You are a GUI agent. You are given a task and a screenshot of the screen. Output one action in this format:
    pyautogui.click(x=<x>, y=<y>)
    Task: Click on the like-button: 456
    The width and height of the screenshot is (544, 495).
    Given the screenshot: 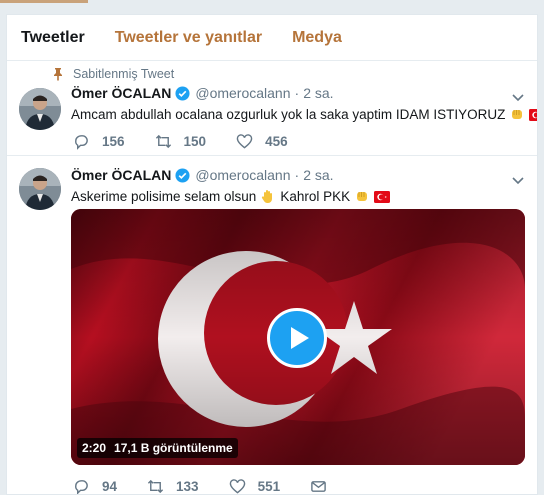 What is the action you would take?
    pyautogui.click(x=262, y=141)
    